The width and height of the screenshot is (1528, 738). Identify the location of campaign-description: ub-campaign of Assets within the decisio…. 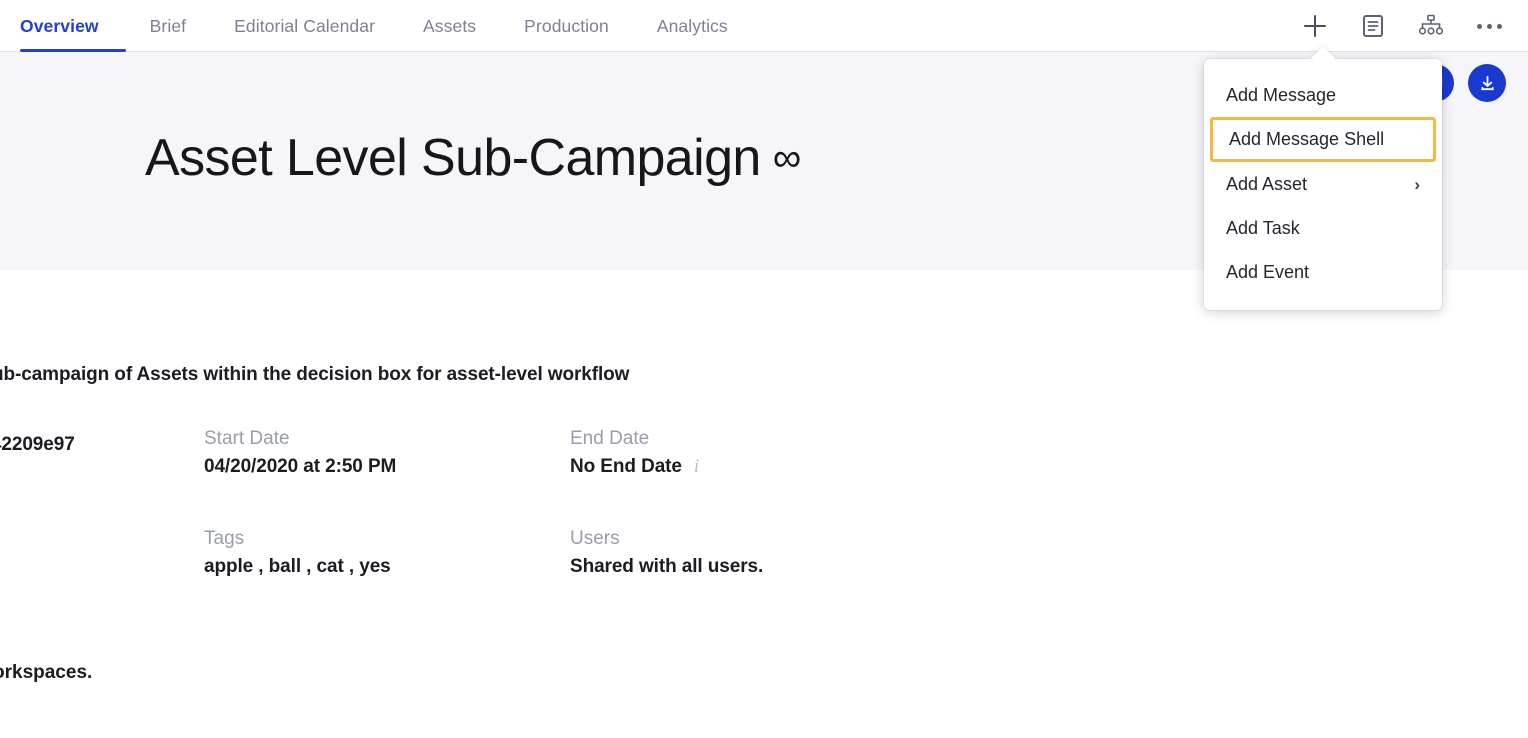
(315, 374).